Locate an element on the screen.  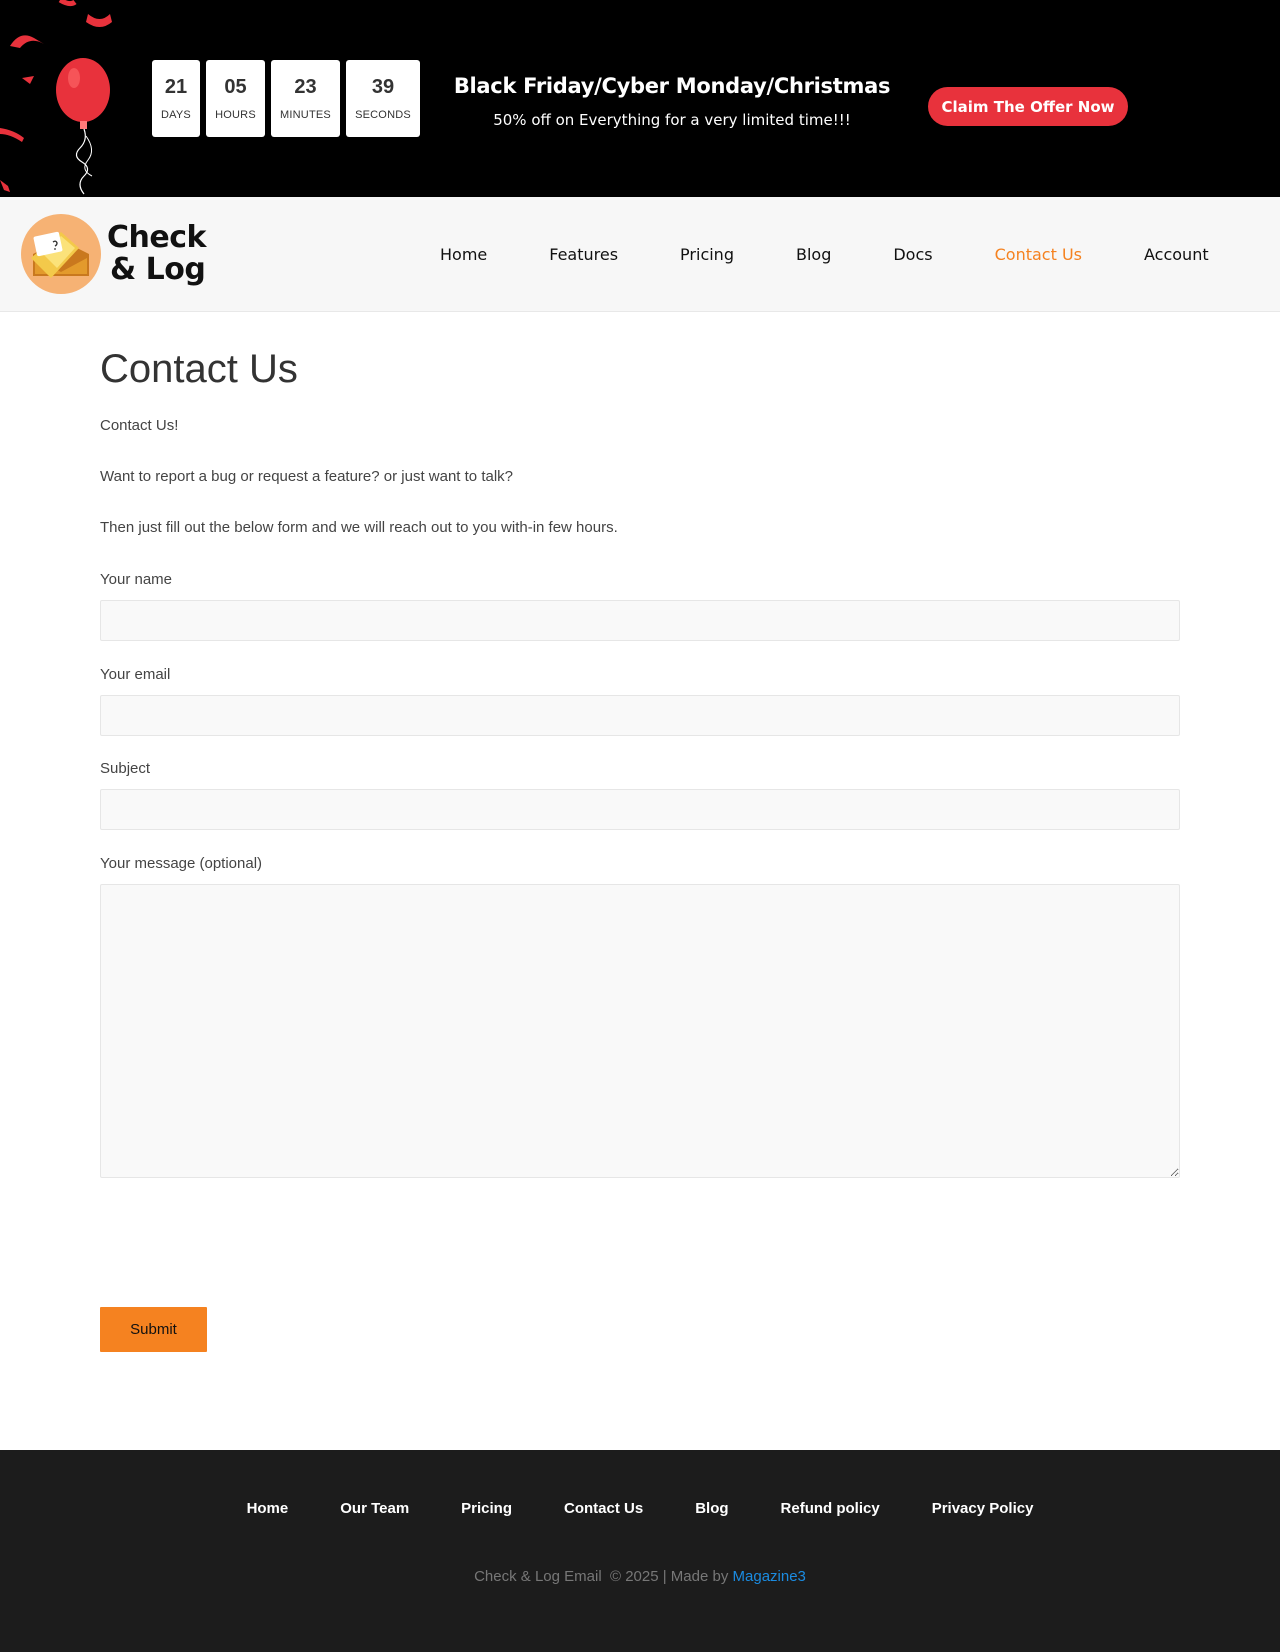
name-label: Your name is located at coordinates (136, 579).